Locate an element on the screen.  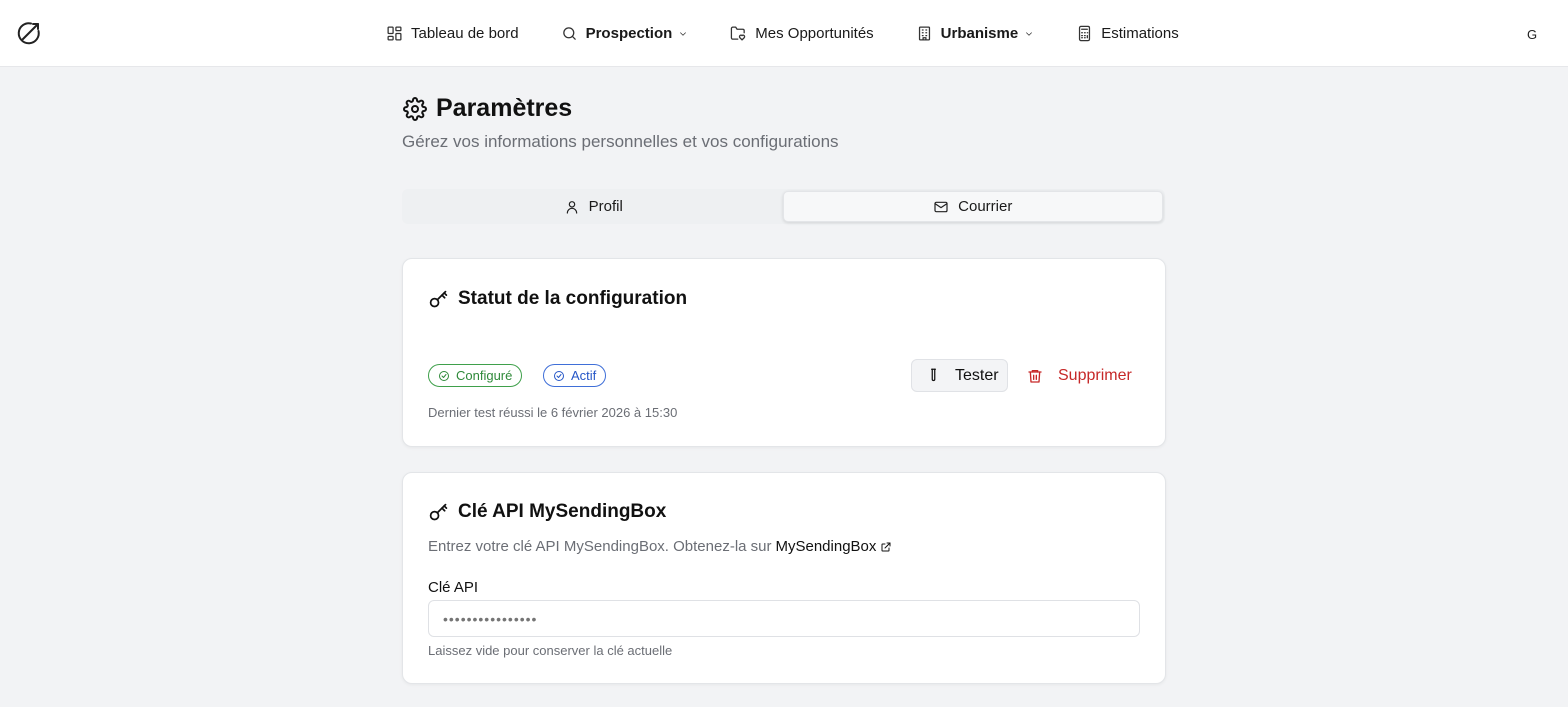
status-badge-configured: Configuré is located at coordinates (475, 375).